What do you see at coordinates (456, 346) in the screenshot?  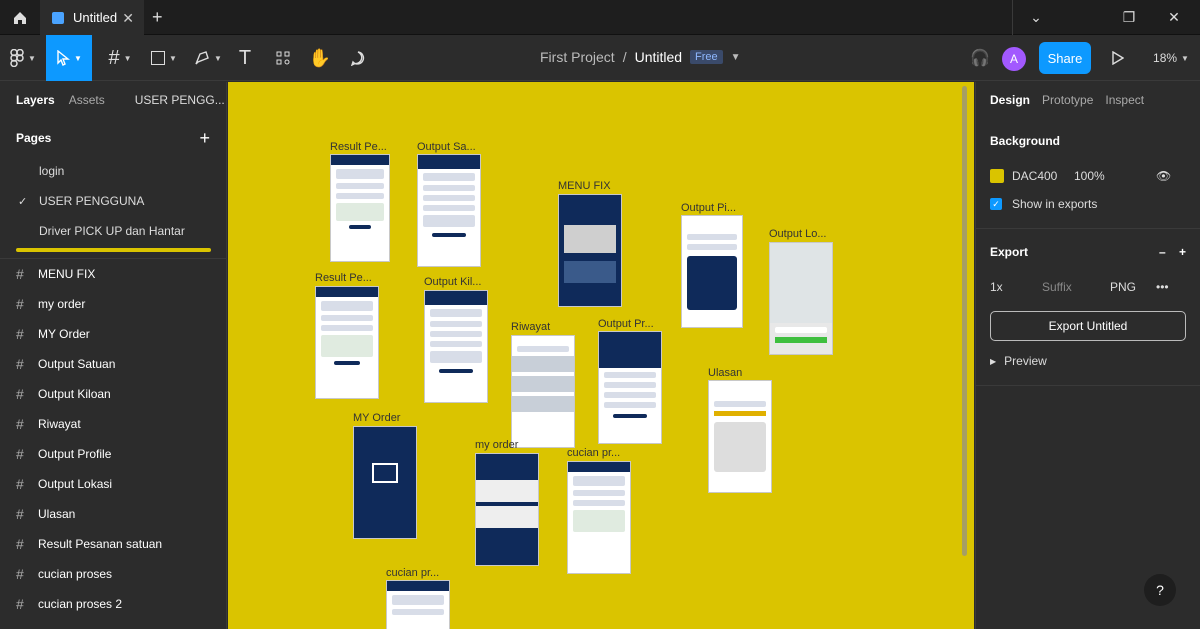 I see `frame-output-kiloan` at bounding box center [456, 346].